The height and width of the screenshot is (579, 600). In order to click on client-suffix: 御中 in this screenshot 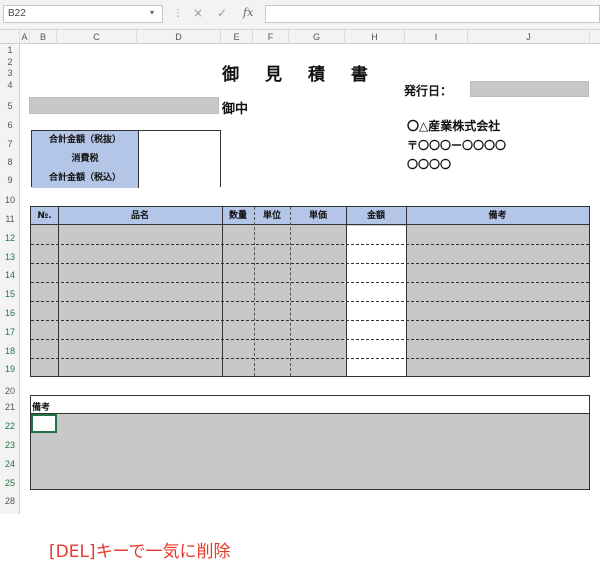, I will do `click(235, 109)`.